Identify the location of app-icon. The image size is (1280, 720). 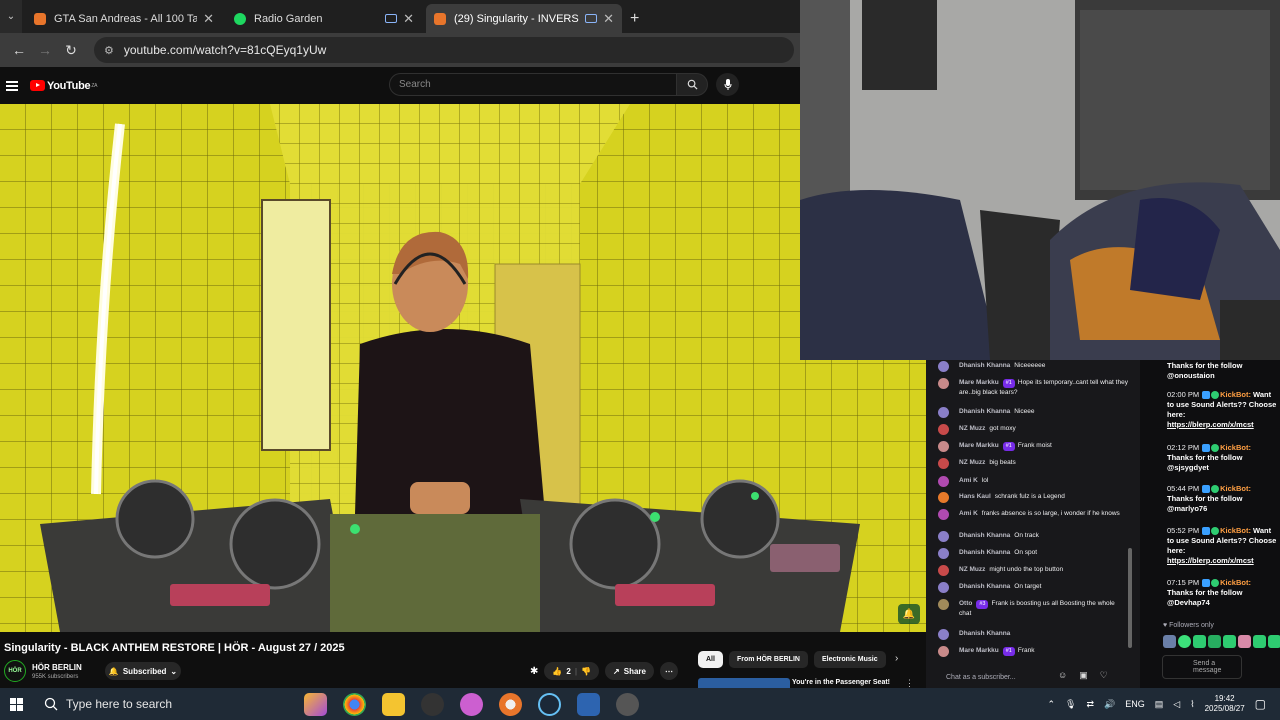
(627, 704).